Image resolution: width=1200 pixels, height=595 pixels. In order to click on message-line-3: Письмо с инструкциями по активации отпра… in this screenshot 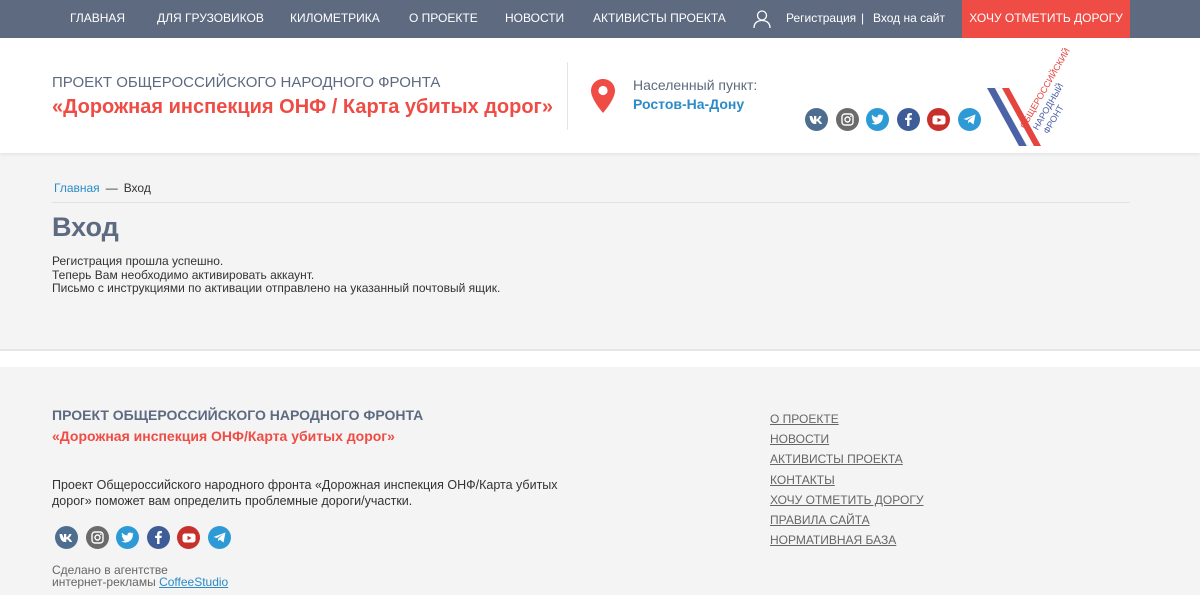, I will do `click(276, 288)`.